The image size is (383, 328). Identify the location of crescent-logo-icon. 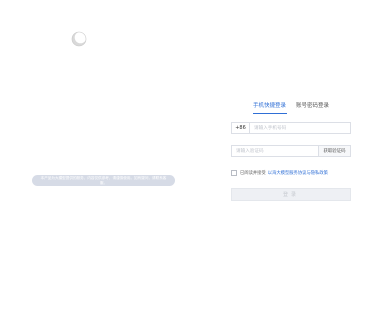
(79, 39).